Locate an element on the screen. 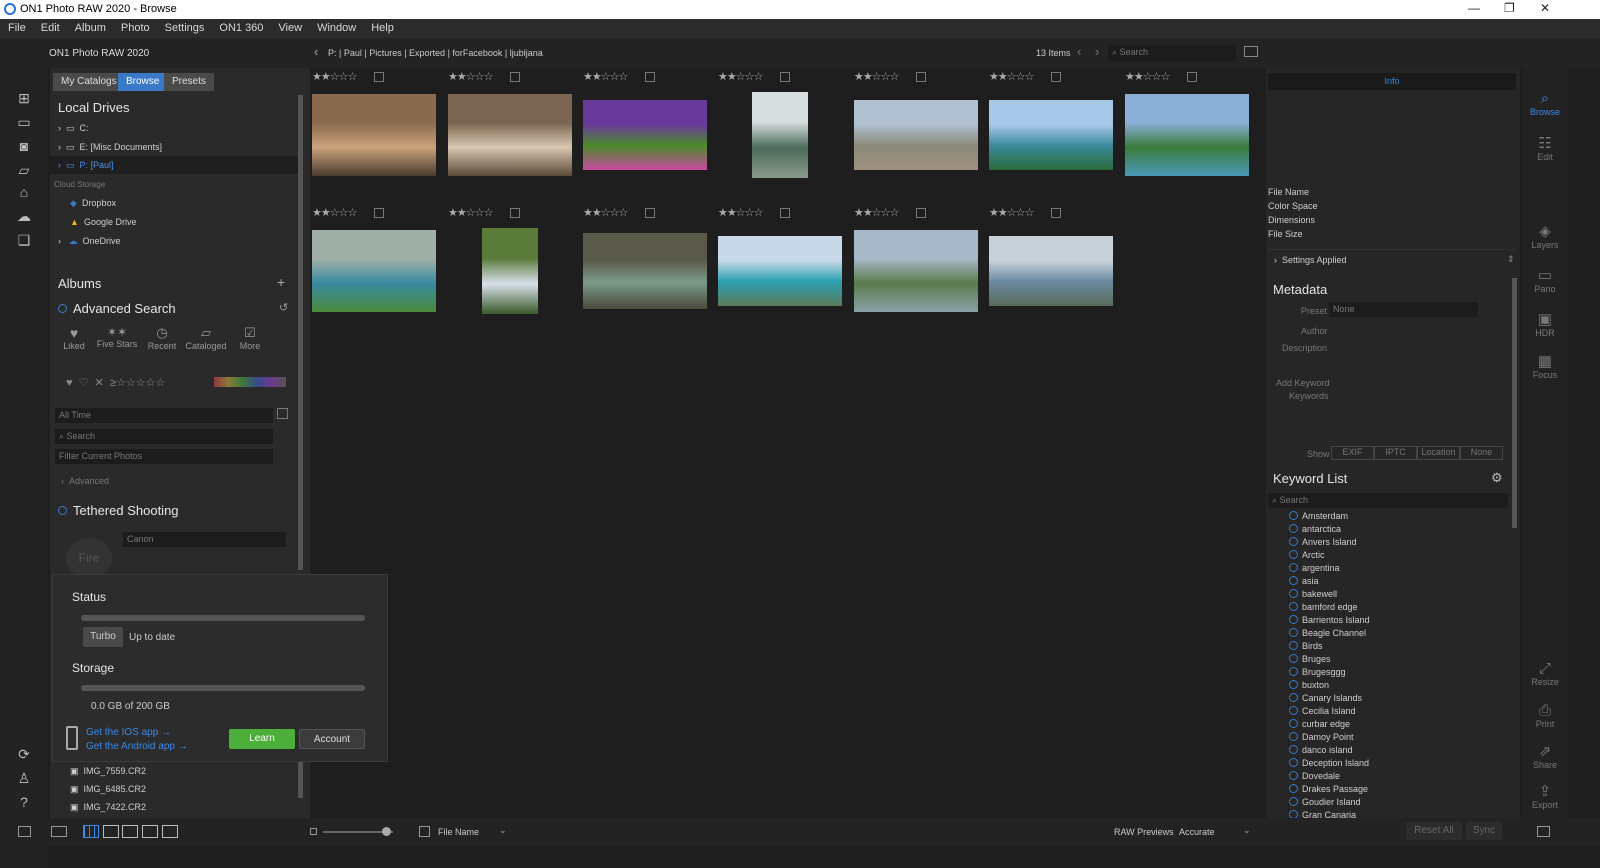 This screenshot has height=868, width=1600. keyword-item: Bruges is located at coordinates (1310, 659).